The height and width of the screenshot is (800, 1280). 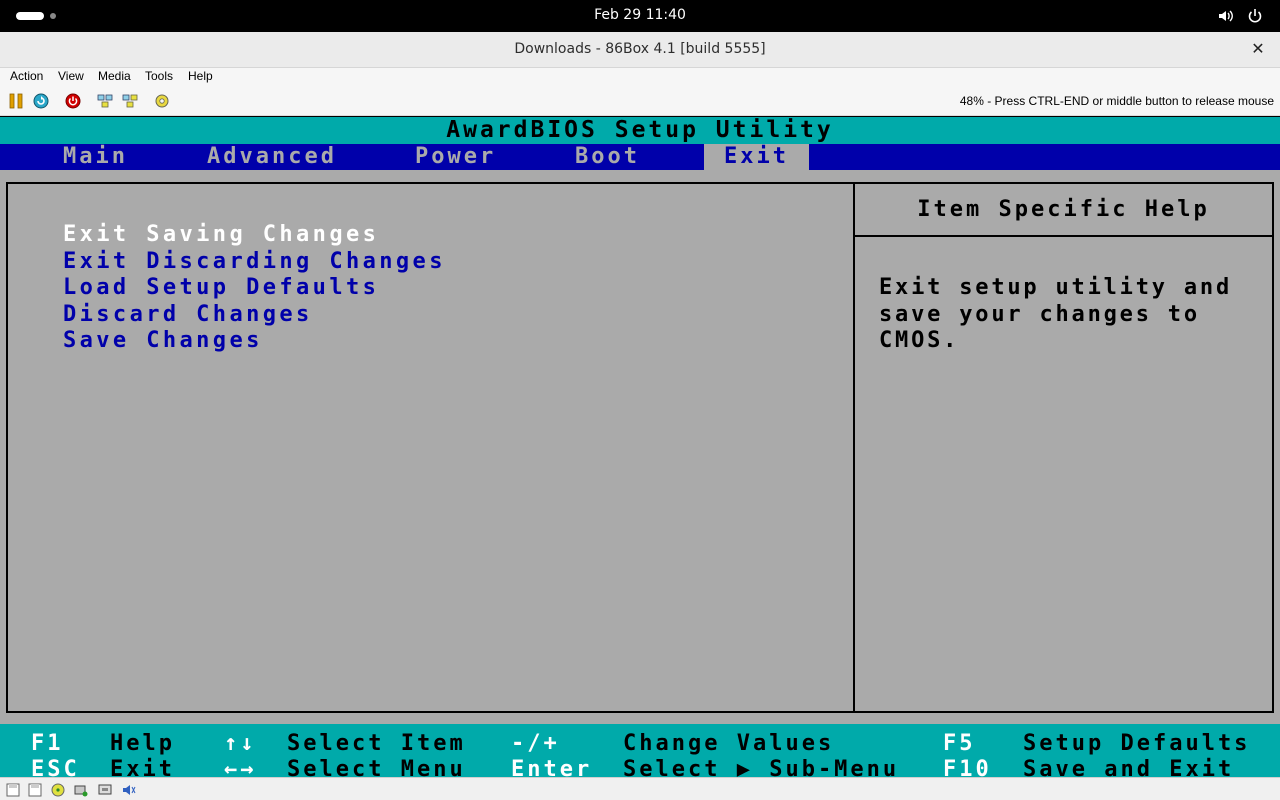 I want to click on menubar: Action View Media Tools Help, so click(x=640, y=77).